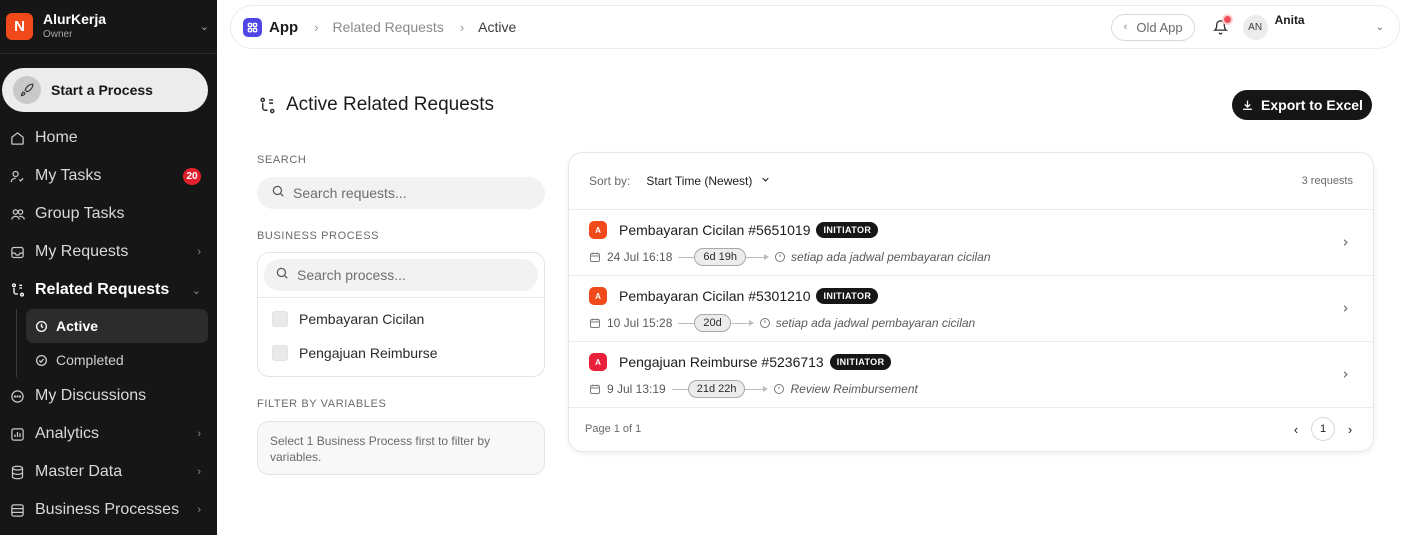 This screenshot has height=535, width=1402. What do you see at coordinates (79, 471) in the screenshot?
I see `nav-master-data-label: Master Data` at bounding box center [79, 471].